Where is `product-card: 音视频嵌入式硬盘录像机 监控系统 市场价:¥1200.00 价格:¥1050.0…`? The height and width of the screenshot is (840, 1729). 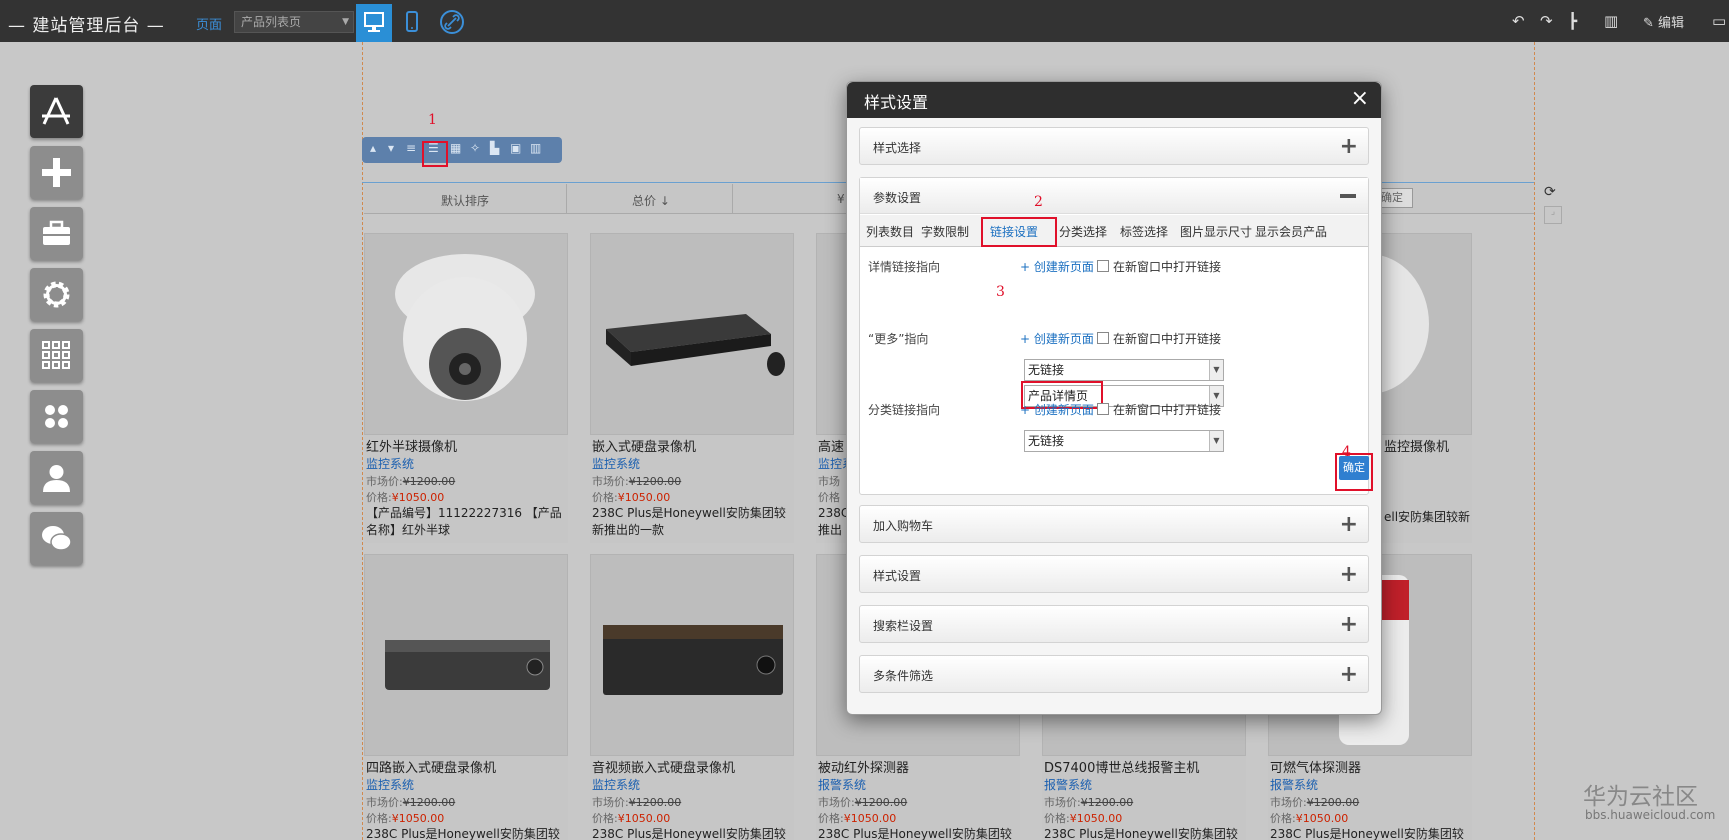 product-card: 音视频嵌入式硬盘录像机 监控系统 市场价:¥1200.00 价格:¥1050.0… is located at coordinates (692, 697).